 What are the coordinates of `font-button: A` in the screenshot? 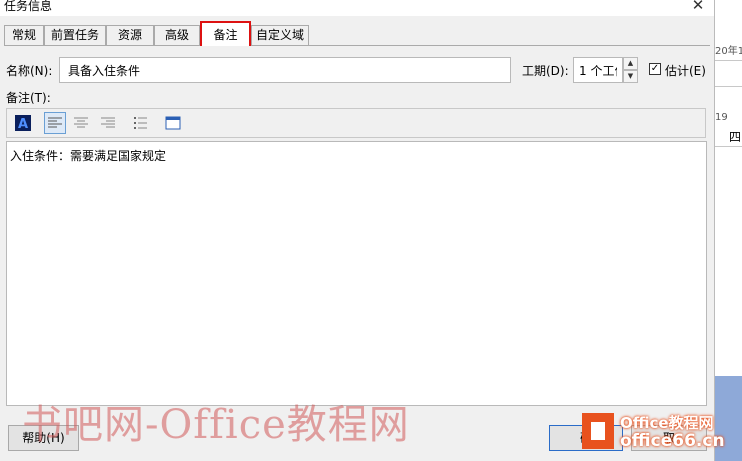 It's located at (23, 123).